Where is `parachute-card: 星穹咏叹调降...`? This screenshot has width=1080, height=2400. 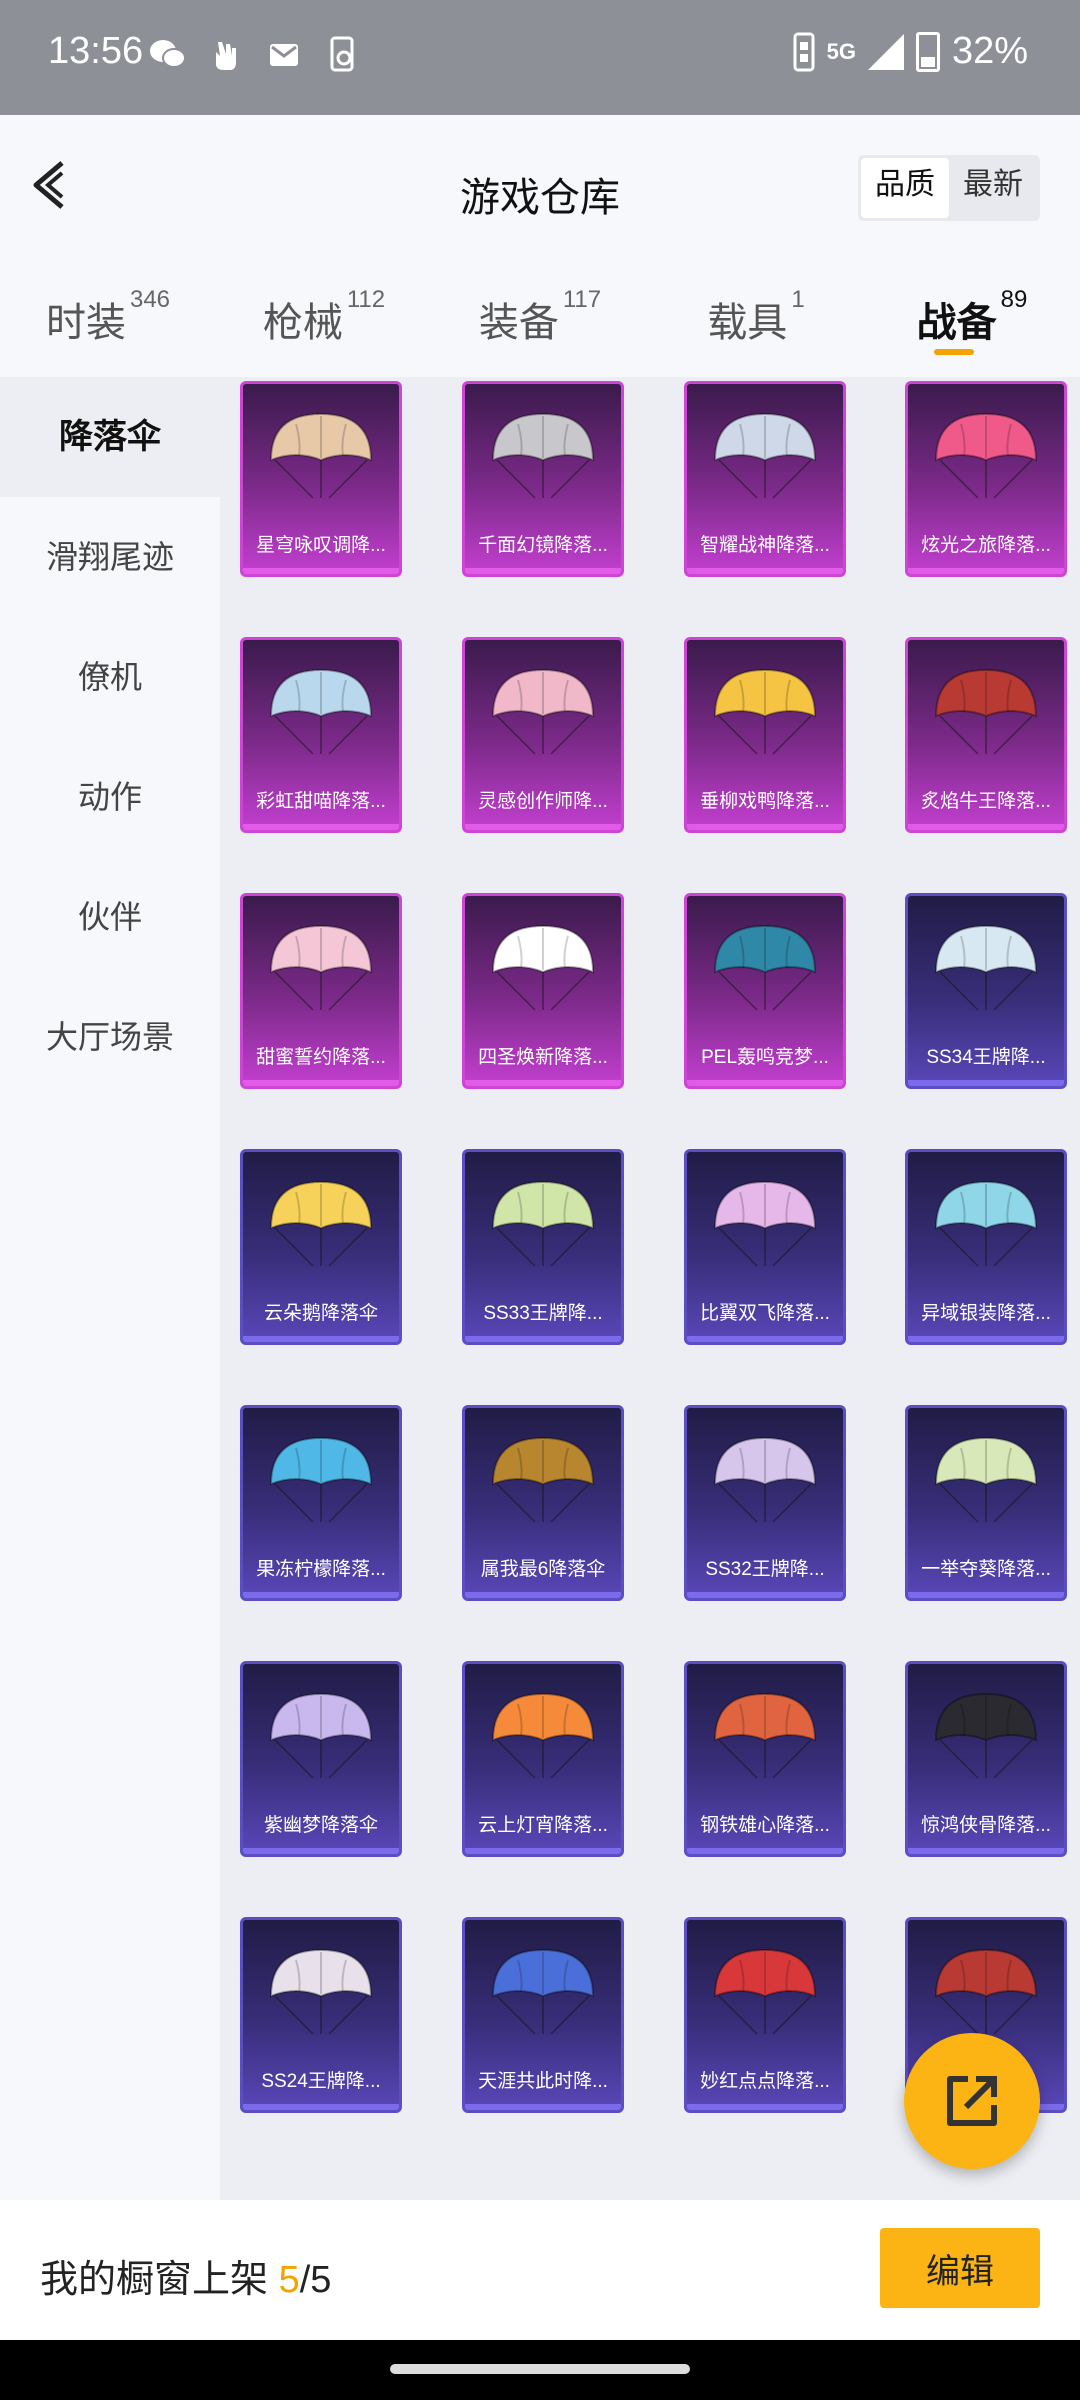 parachute-card: 星穹咏叹调降... is located at coordinates (321, 479).